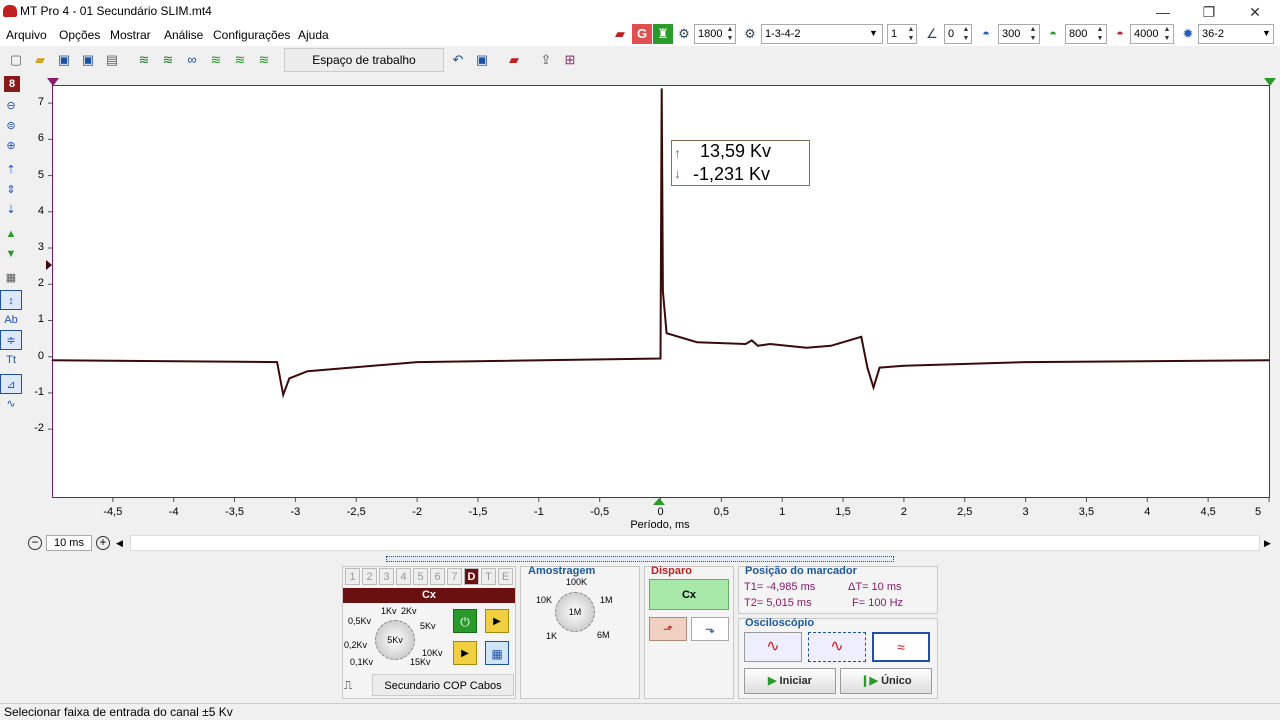 The image size is (1280, 720). I want to click on range-label-0-1kv: 0,1Kv, so click(362, 662).